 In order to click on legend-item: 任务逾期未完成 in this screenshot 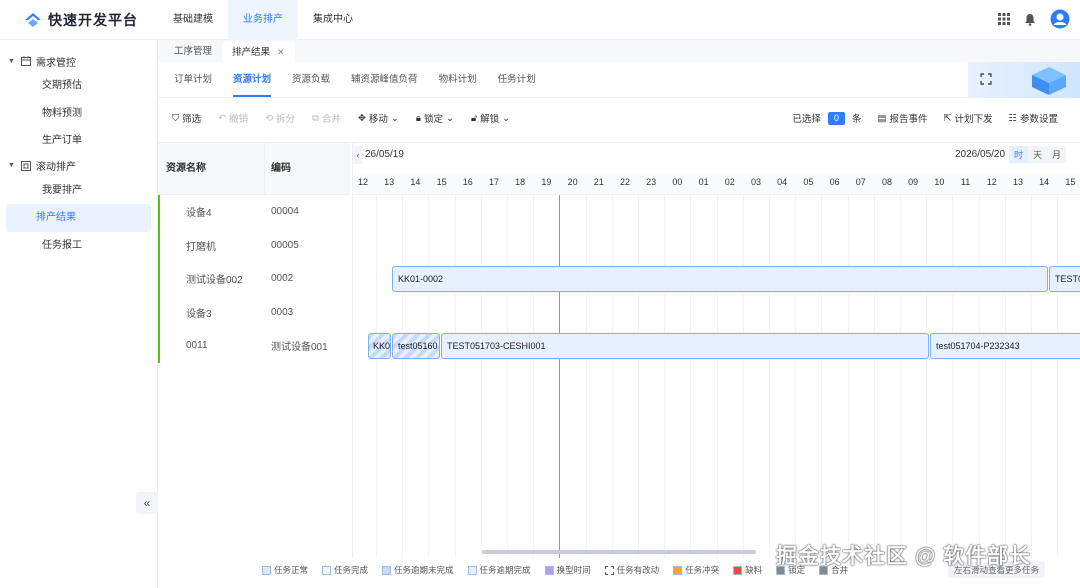, I will do `click(418, 570)`.